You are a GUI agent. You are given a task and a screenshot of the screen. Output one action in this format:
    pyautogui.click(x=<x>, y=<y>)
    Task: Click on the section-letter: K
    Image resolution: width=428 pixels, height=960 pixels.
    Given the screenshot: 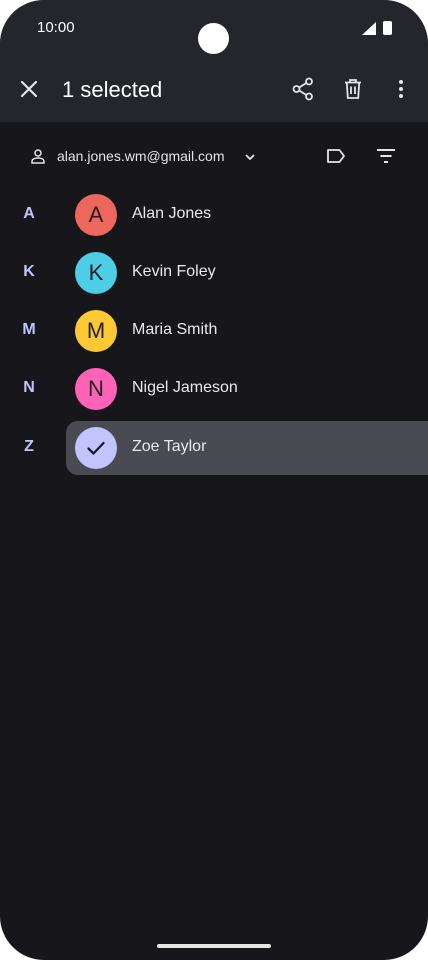 What is the action you would take?
    pyautogui.click(x=29, y=271)
    